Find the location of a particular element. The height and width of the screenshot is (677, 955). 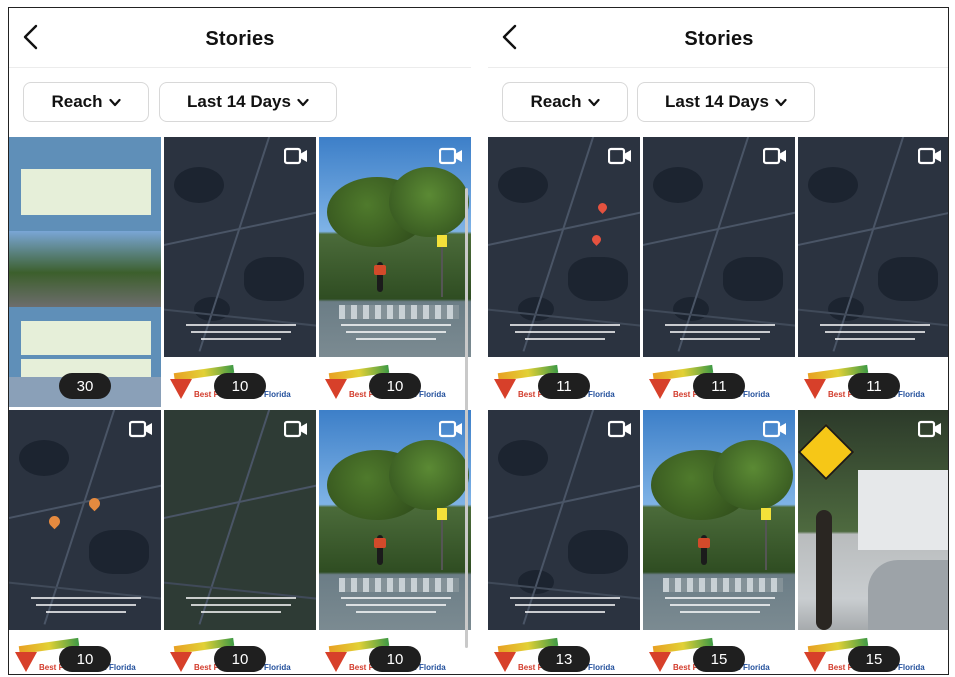

pedestrian-crossing-sign is located at coordinates (826, 452).